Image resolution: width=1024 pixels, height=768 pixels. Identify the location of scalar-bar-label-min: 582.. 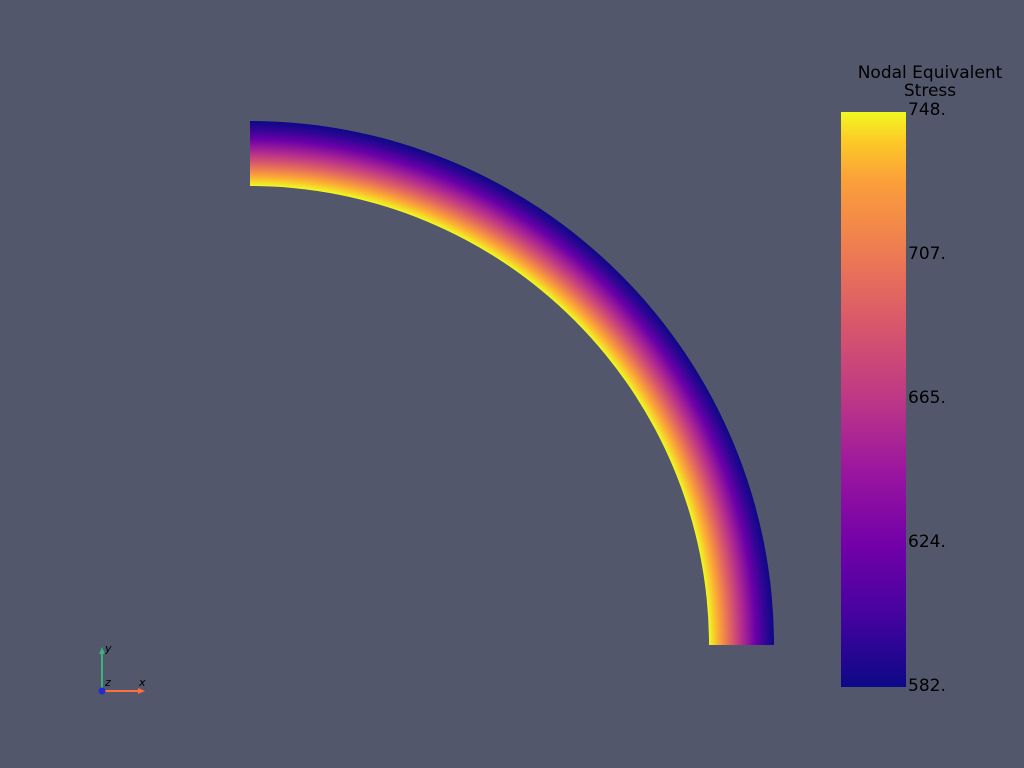
(927, 686).